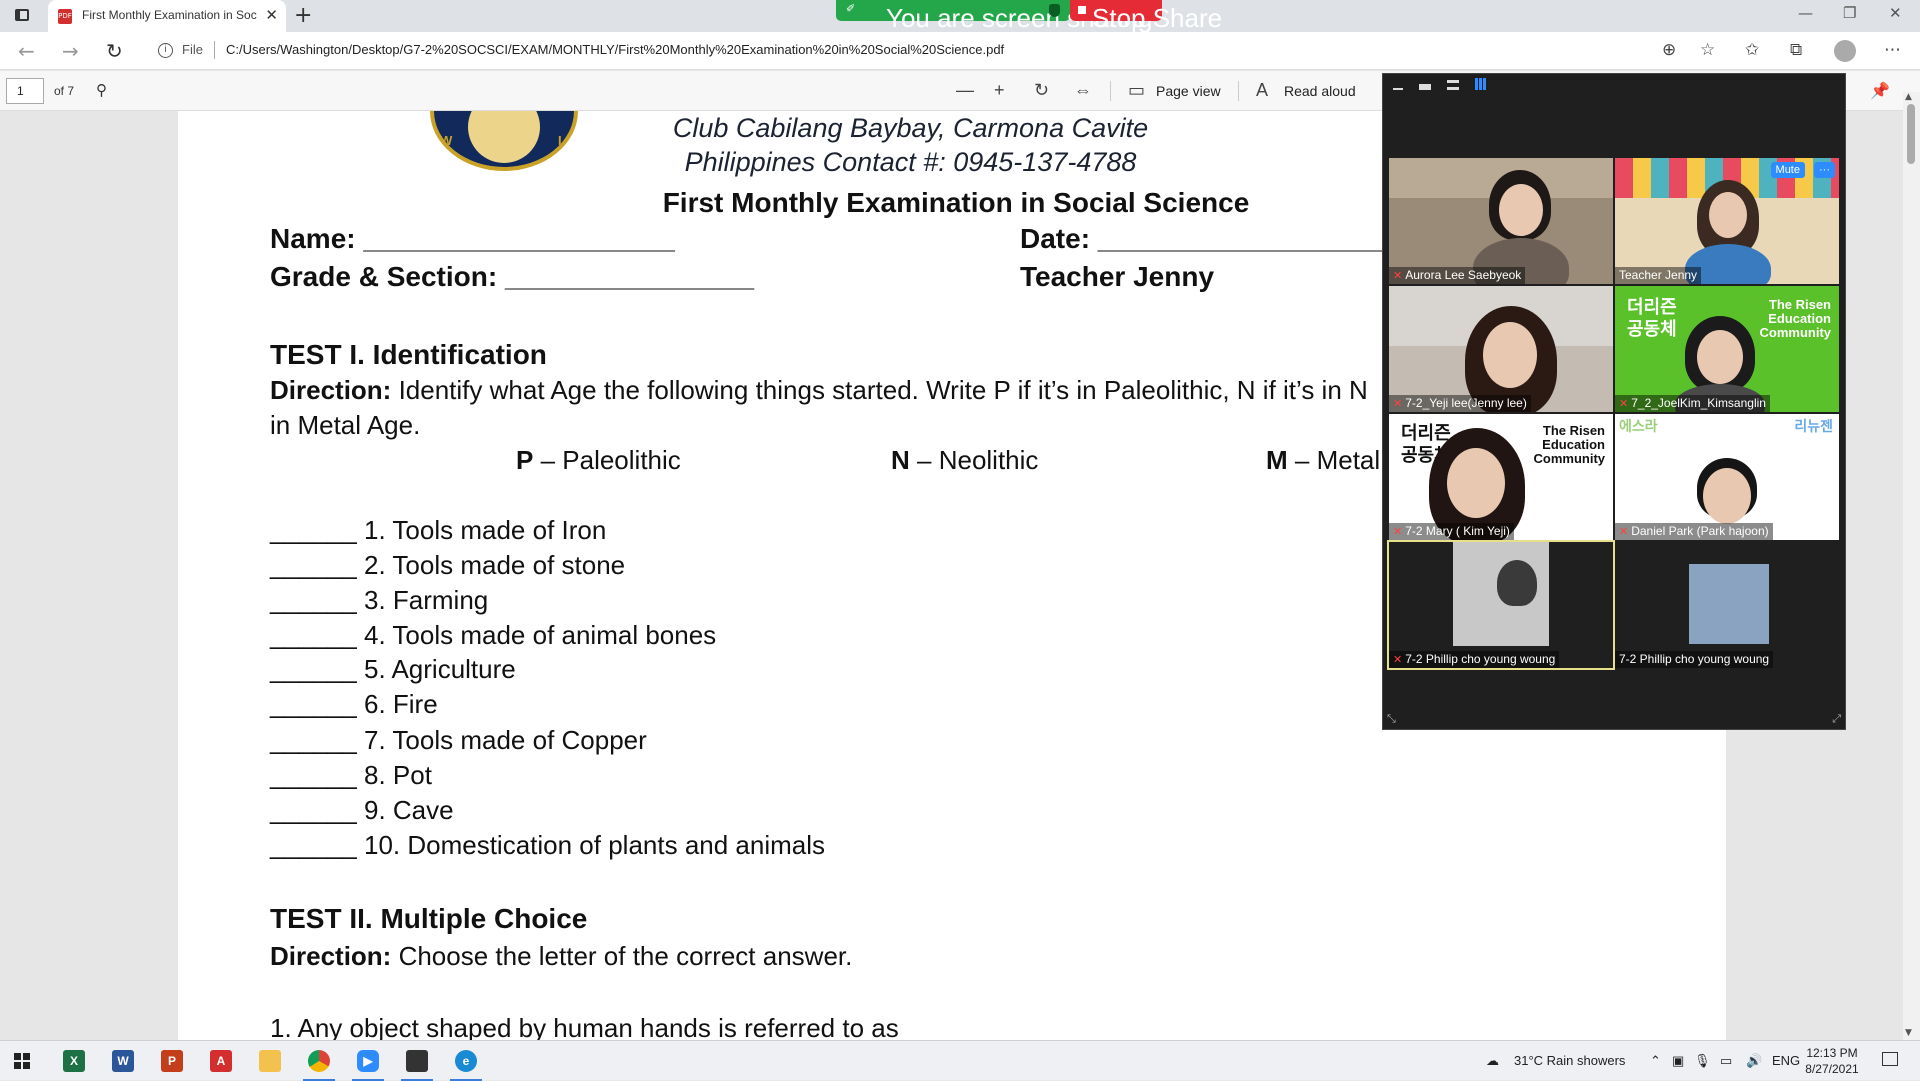 This screenshot has width=1920, height=1081. Describe the element at coordinates (1481, 84) in the screenshot. I see `gallery-view-icon` at that location.